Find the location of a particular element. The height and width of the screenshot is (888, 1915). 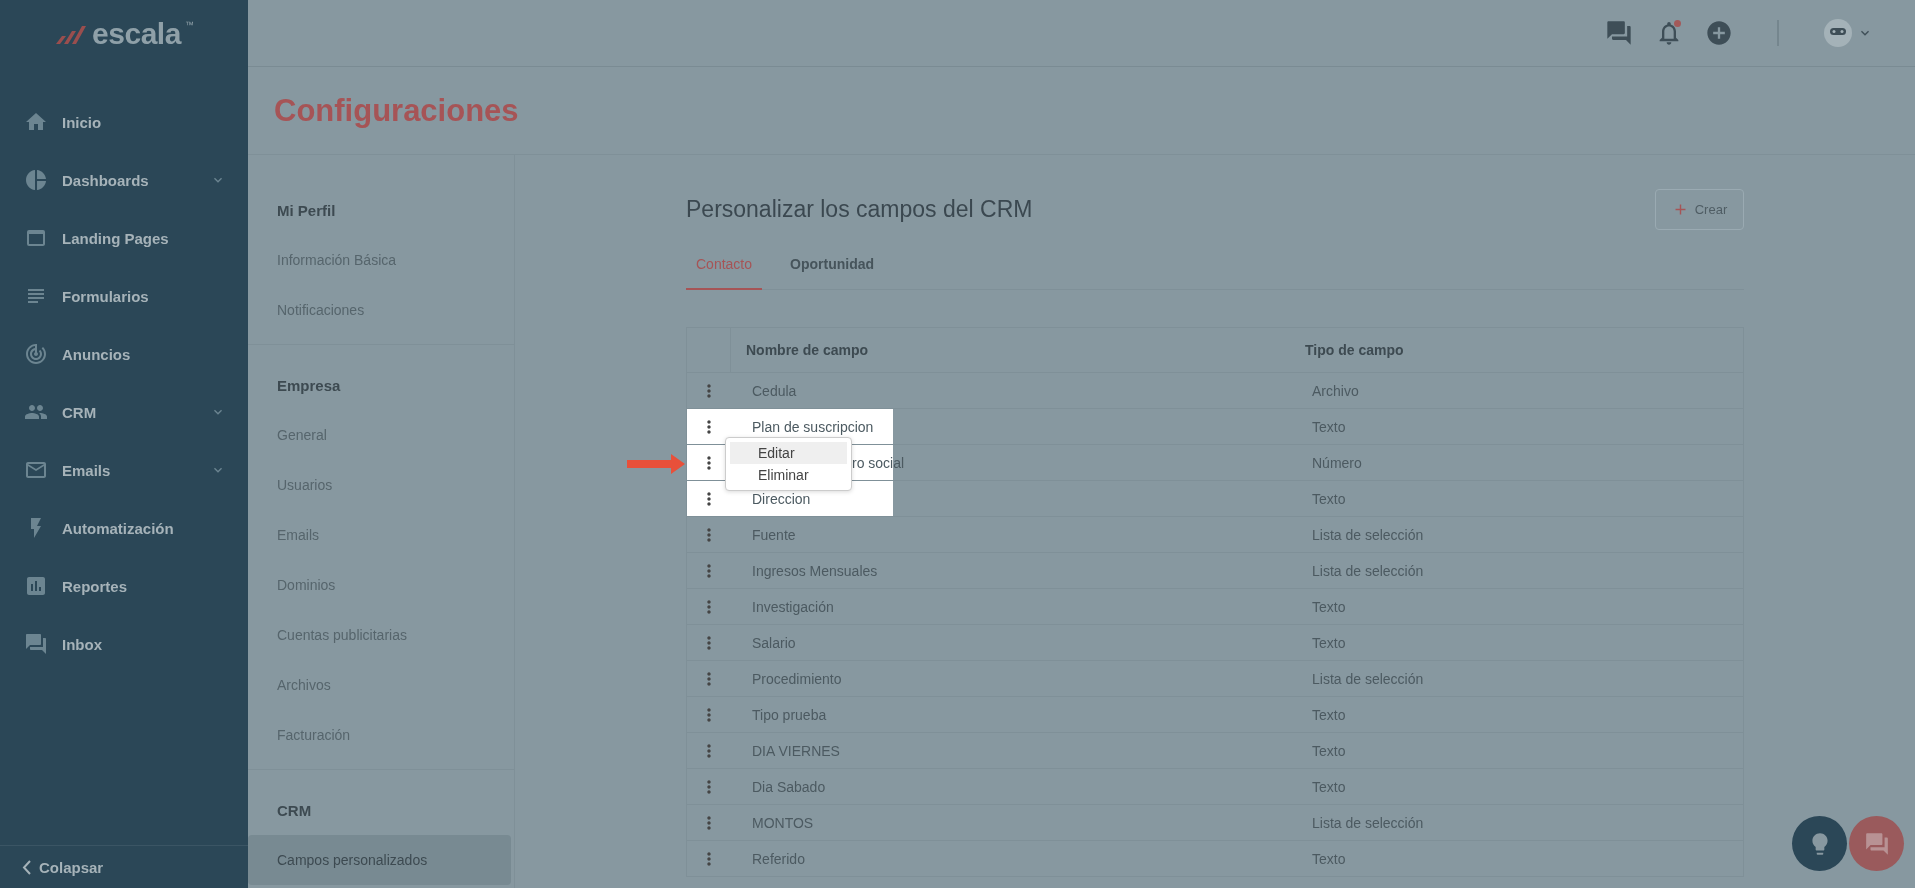

table-cell-text: Número is located at coordinates (1337, 462).